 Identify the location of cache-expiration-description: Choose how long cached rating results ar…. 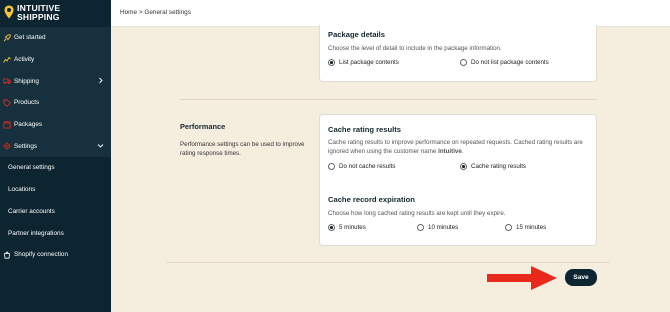
(417, 213).